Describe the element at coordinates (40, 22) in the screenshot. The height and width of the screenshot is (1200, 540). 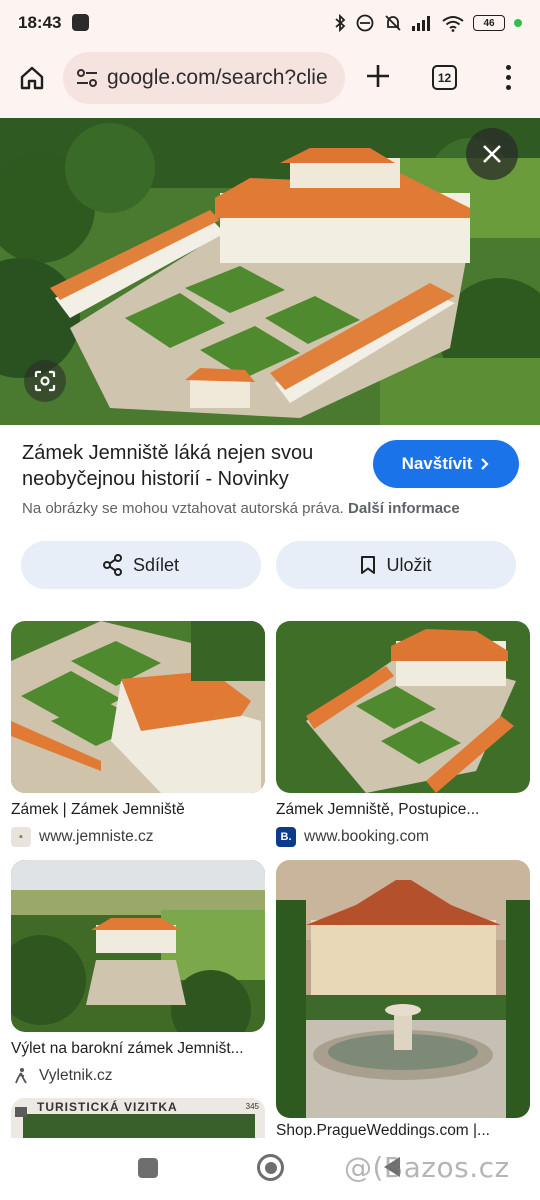
I see `status-time: 18:43` at that location.